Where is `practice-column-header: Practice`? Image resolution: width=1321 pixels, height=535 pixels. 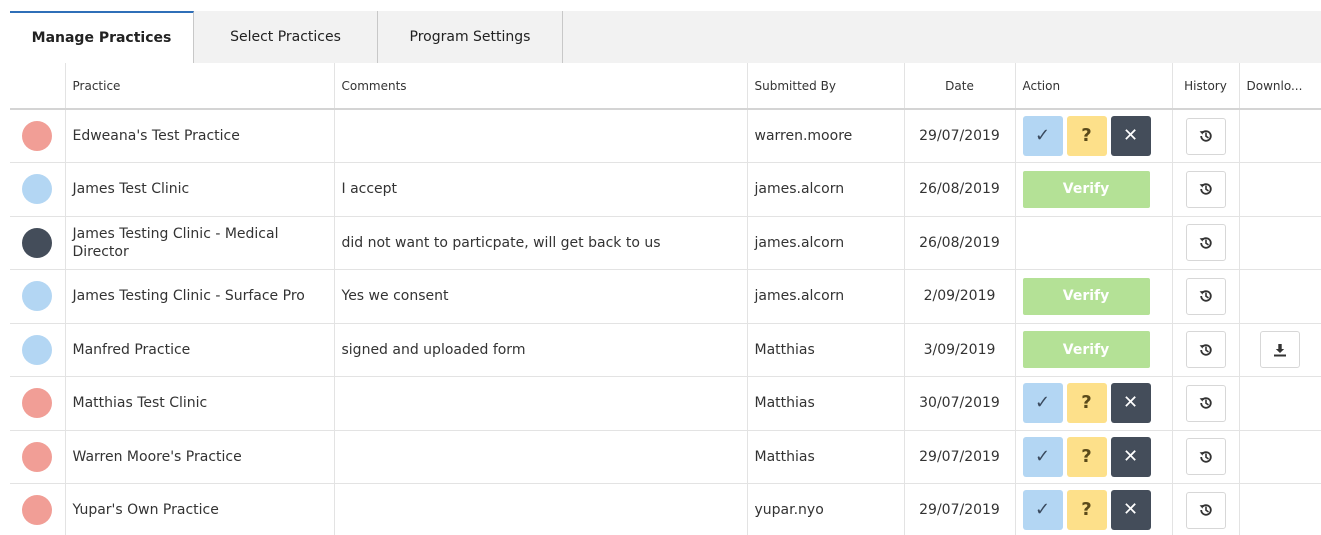 practice-column-header: Practice is located at coordinates (200, 86).